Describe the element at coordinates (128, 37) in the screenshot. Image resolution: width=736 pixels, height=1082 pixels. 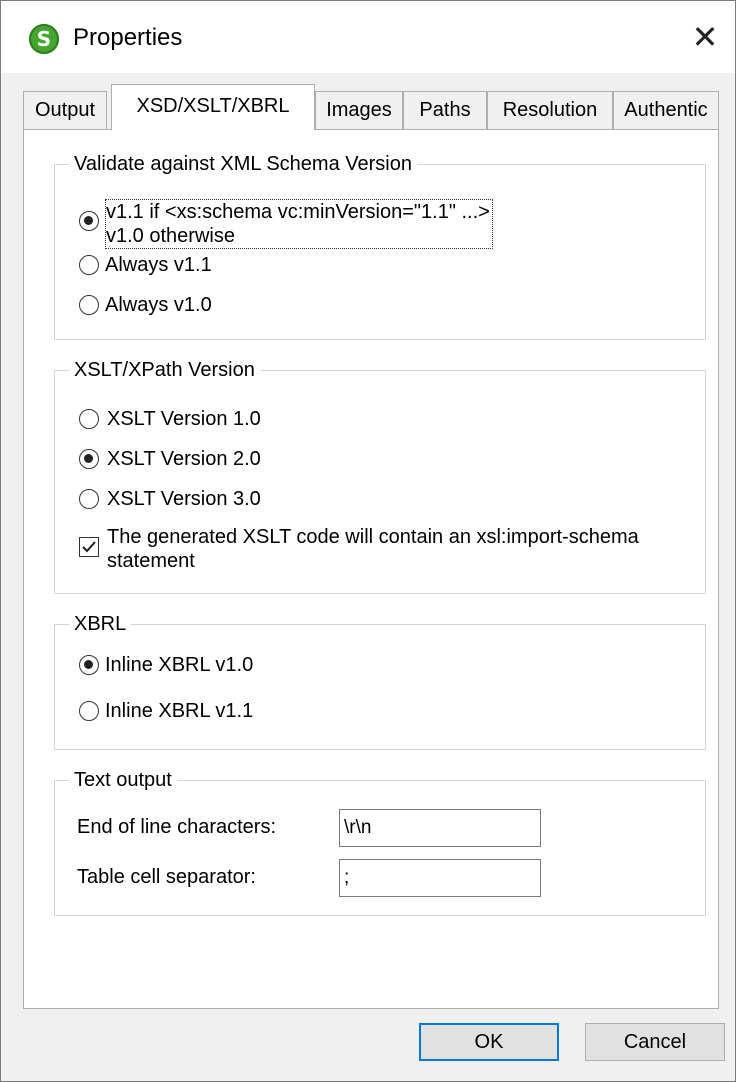
I see `window-title: Properties` at that location.